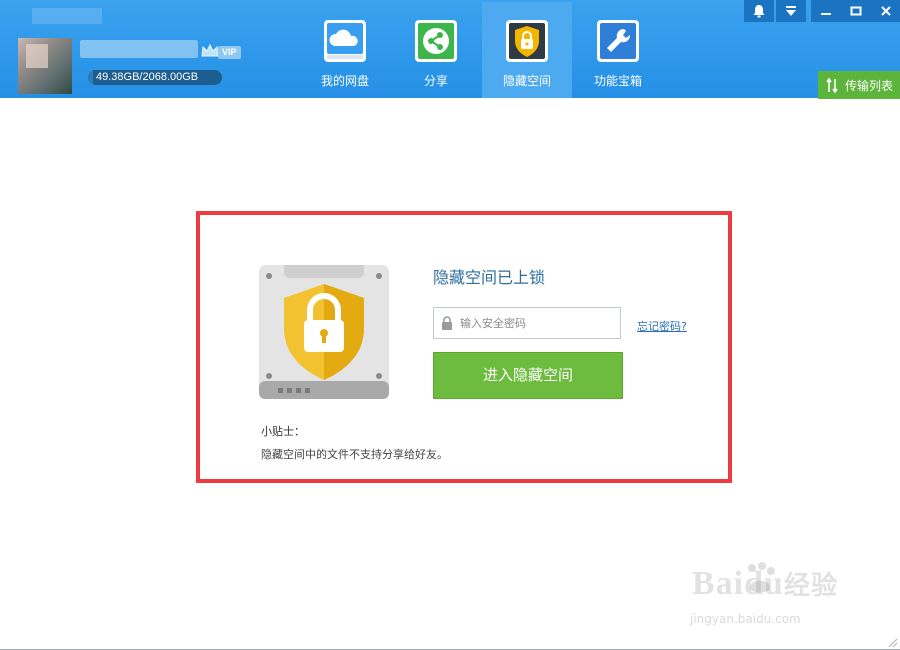 The height and width of the screenshot is (650, 900). What do you see at coordinates (283, 431) in the screenshot?
I see `tip-title: 小贴士：` at bounding box center [283, 431].